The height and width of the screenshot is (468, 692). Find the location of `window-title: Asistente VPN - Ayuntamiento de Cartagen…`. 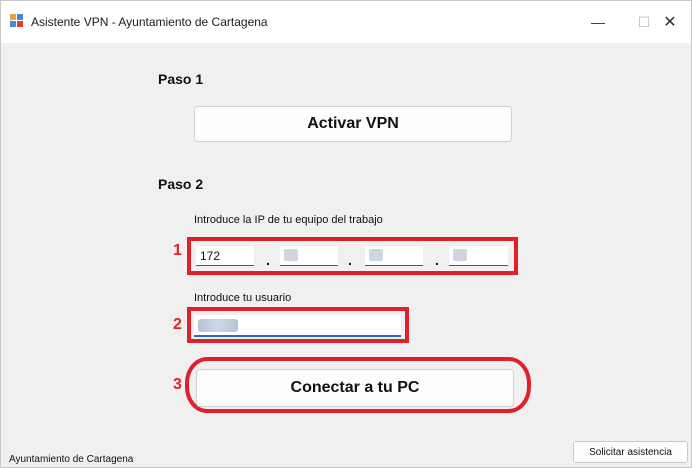

window-title: Asistente VPN - Ayuntamiento de Cartagen… is located at coordinates (149, 22).